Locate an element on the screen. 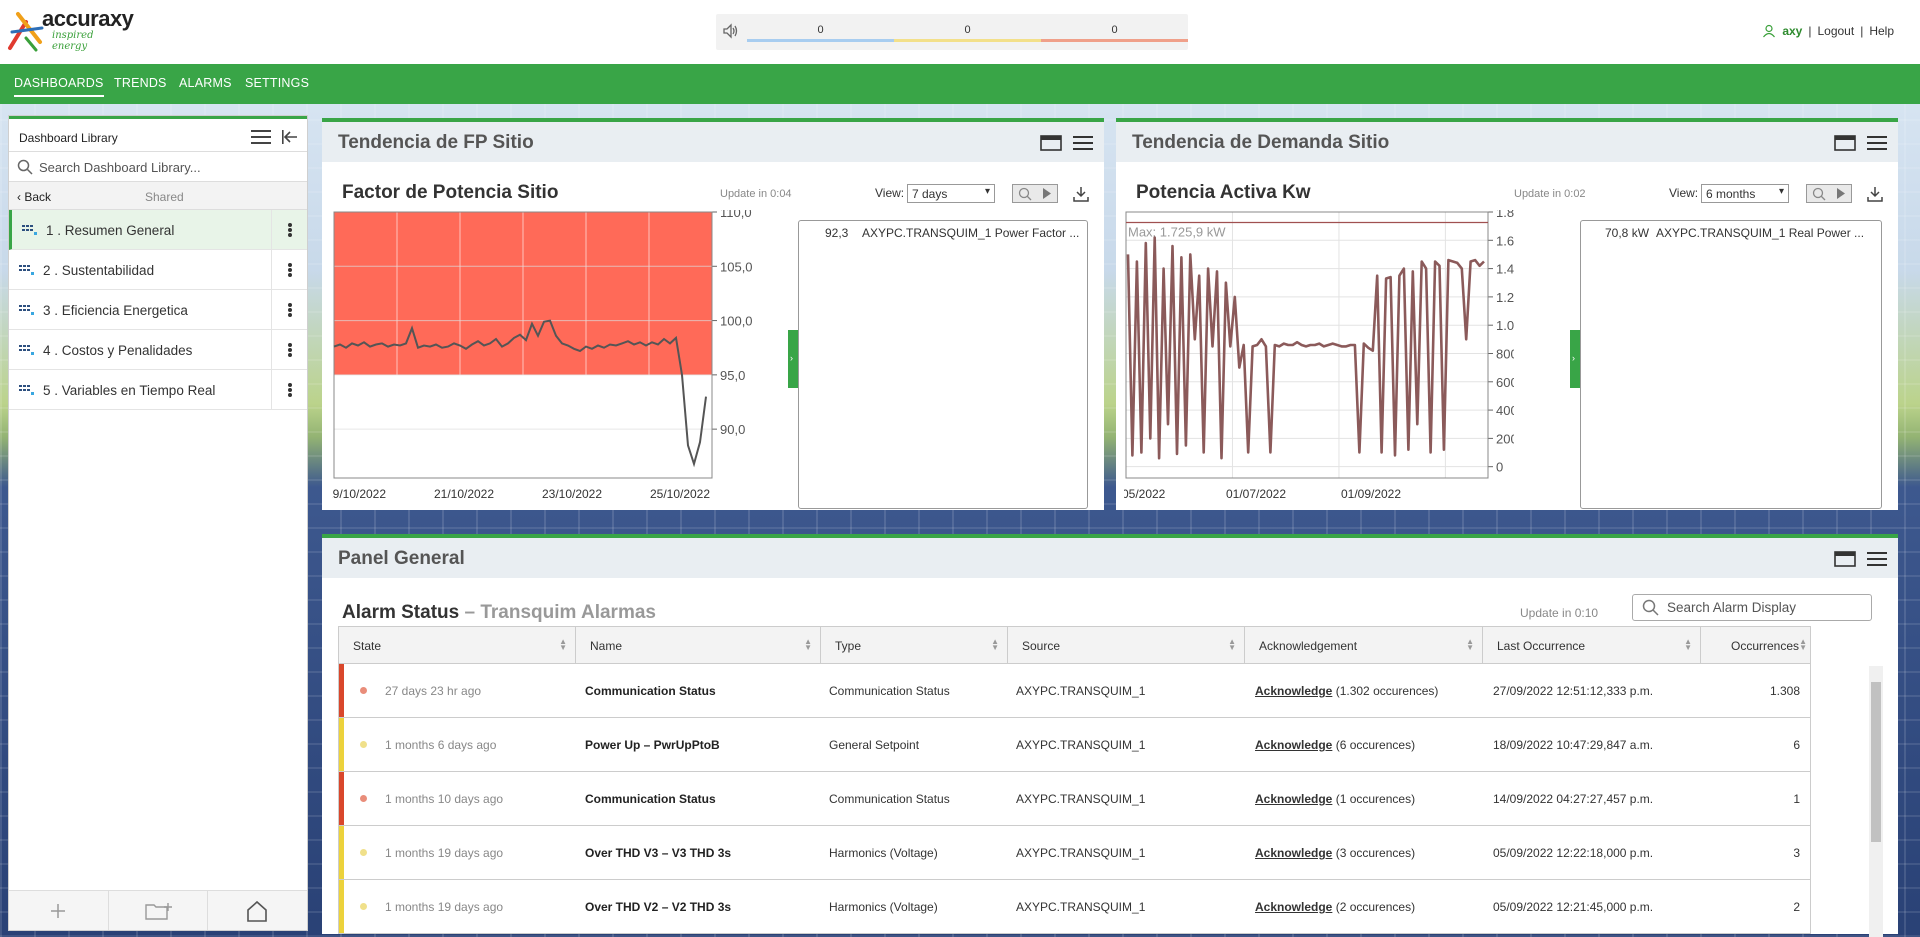 This screenshot has height=937, width=1920. library-item: 3 . Eficiencia Energetica is located at coordinates (158, 310).